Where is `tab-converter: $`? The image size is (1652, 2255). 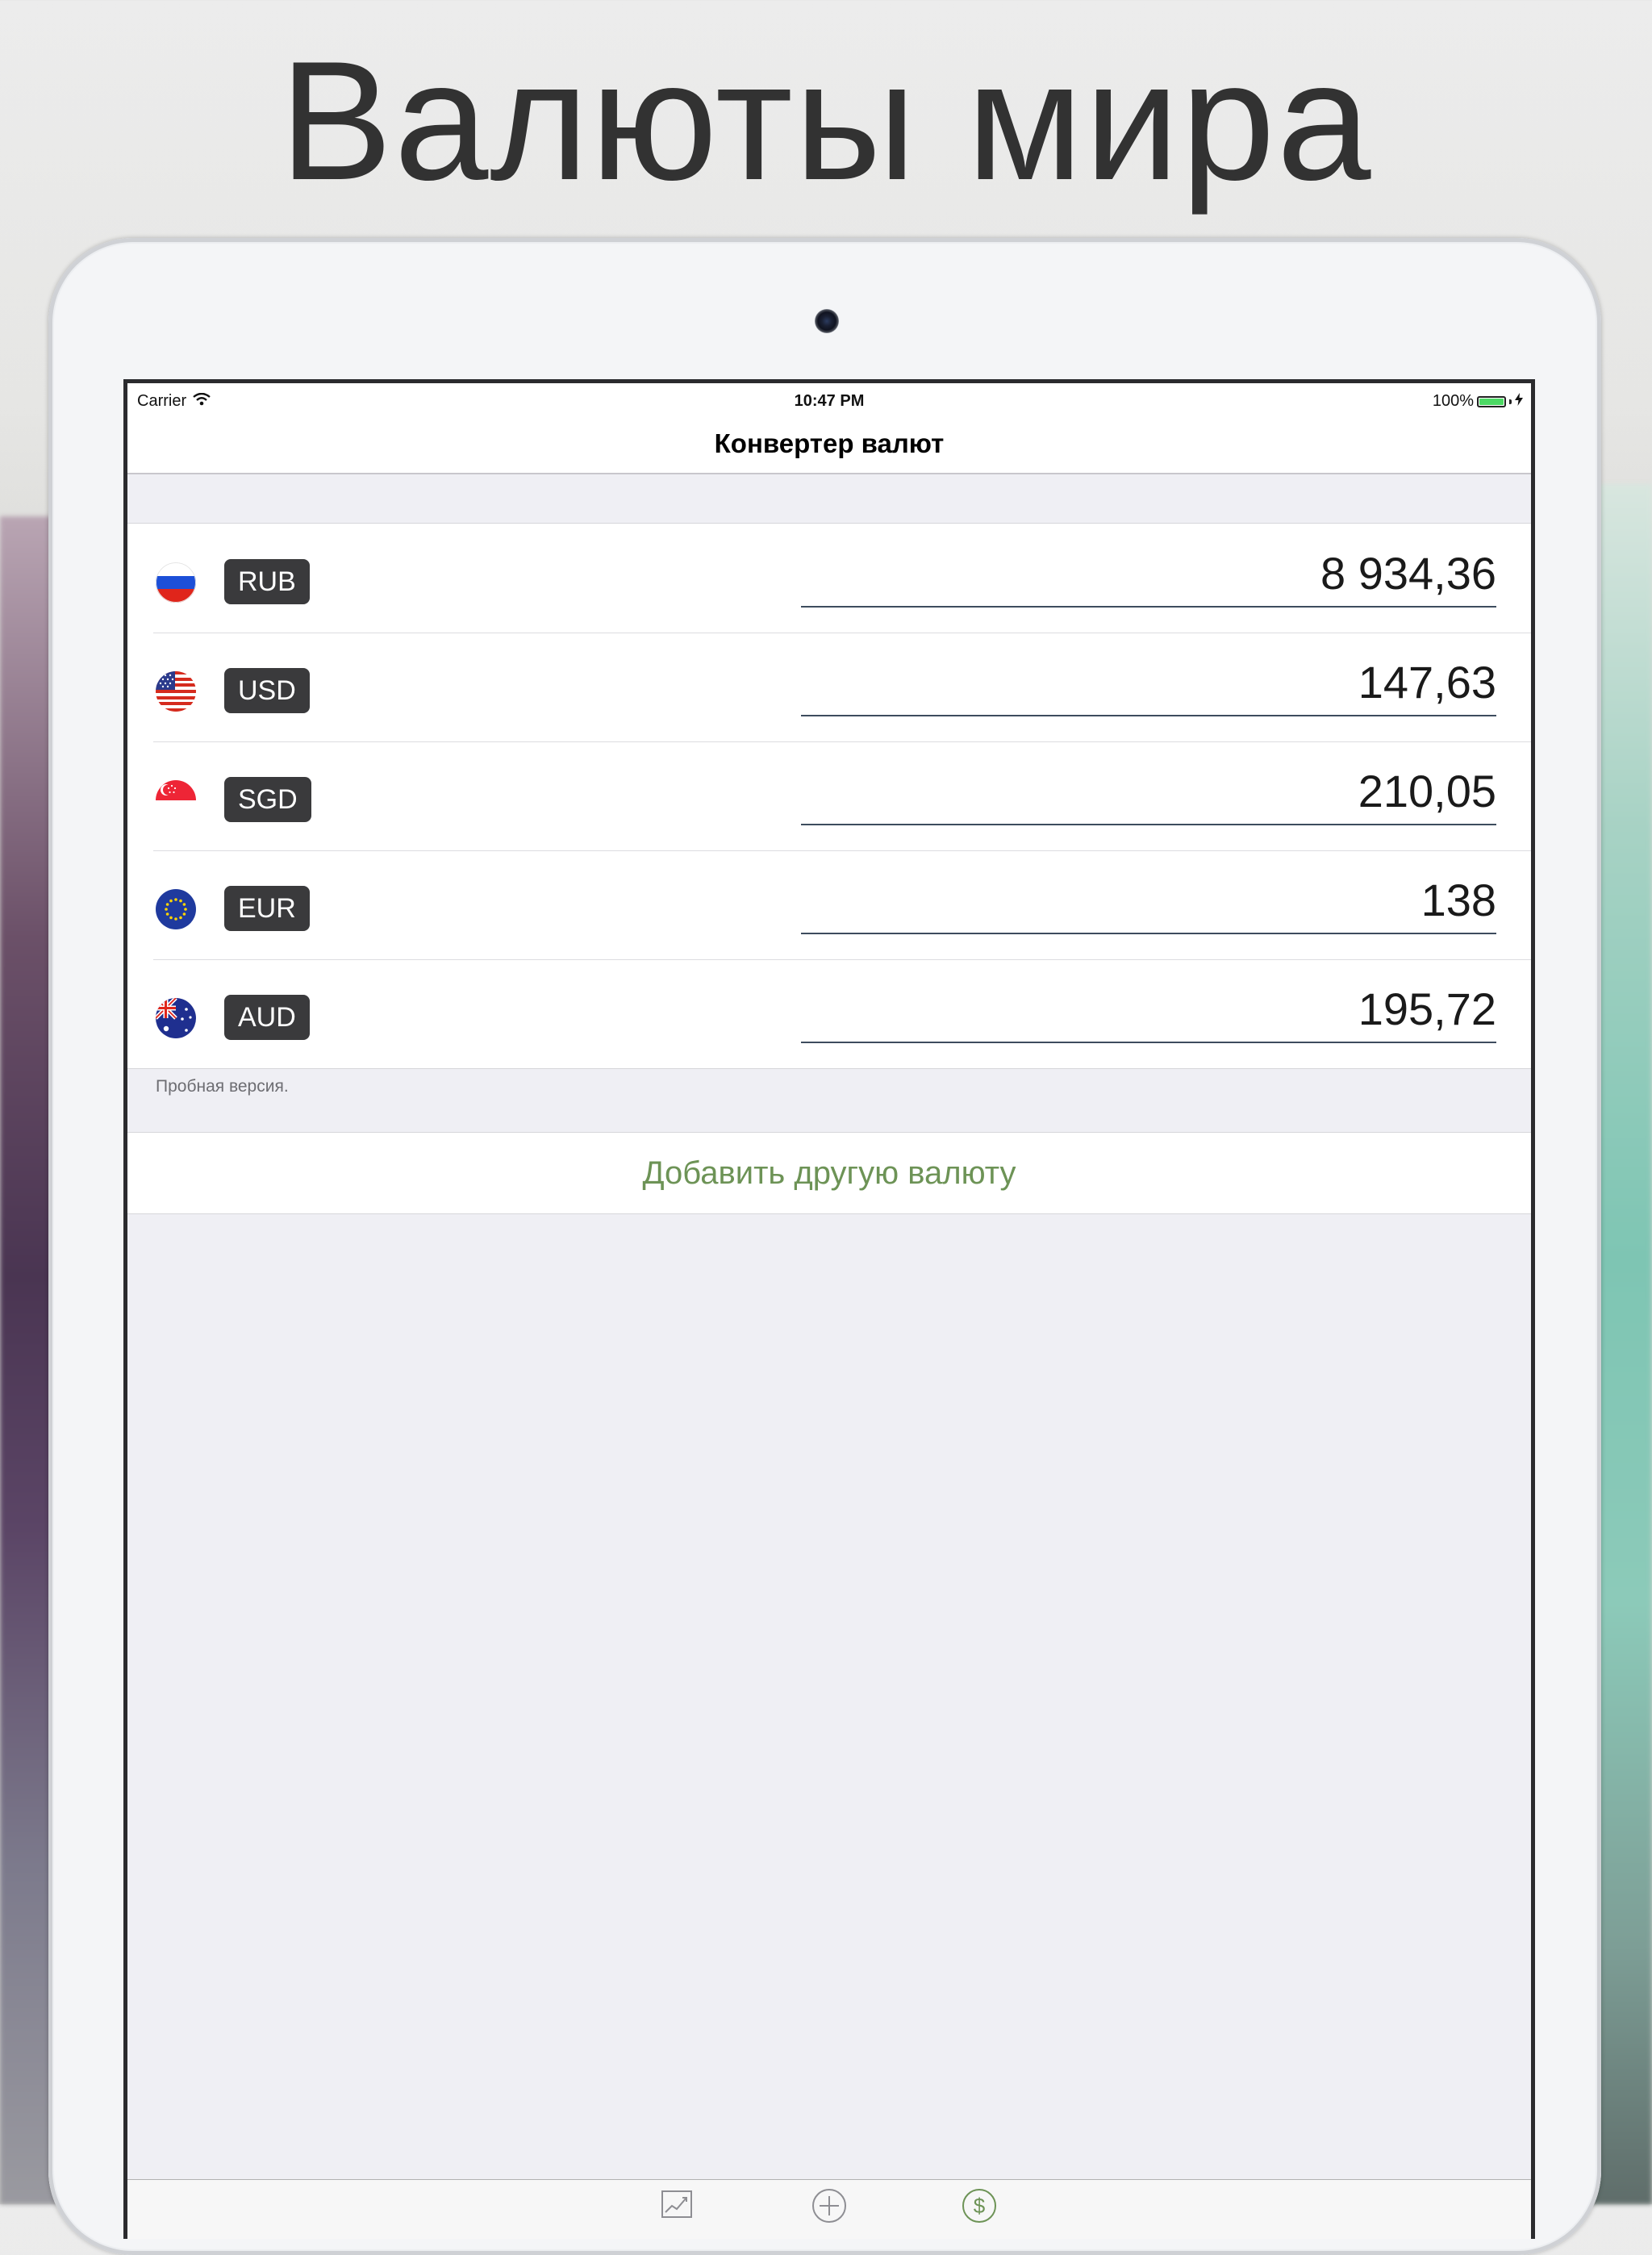
tab-converter: $ is located at coordinates (980, 2205).